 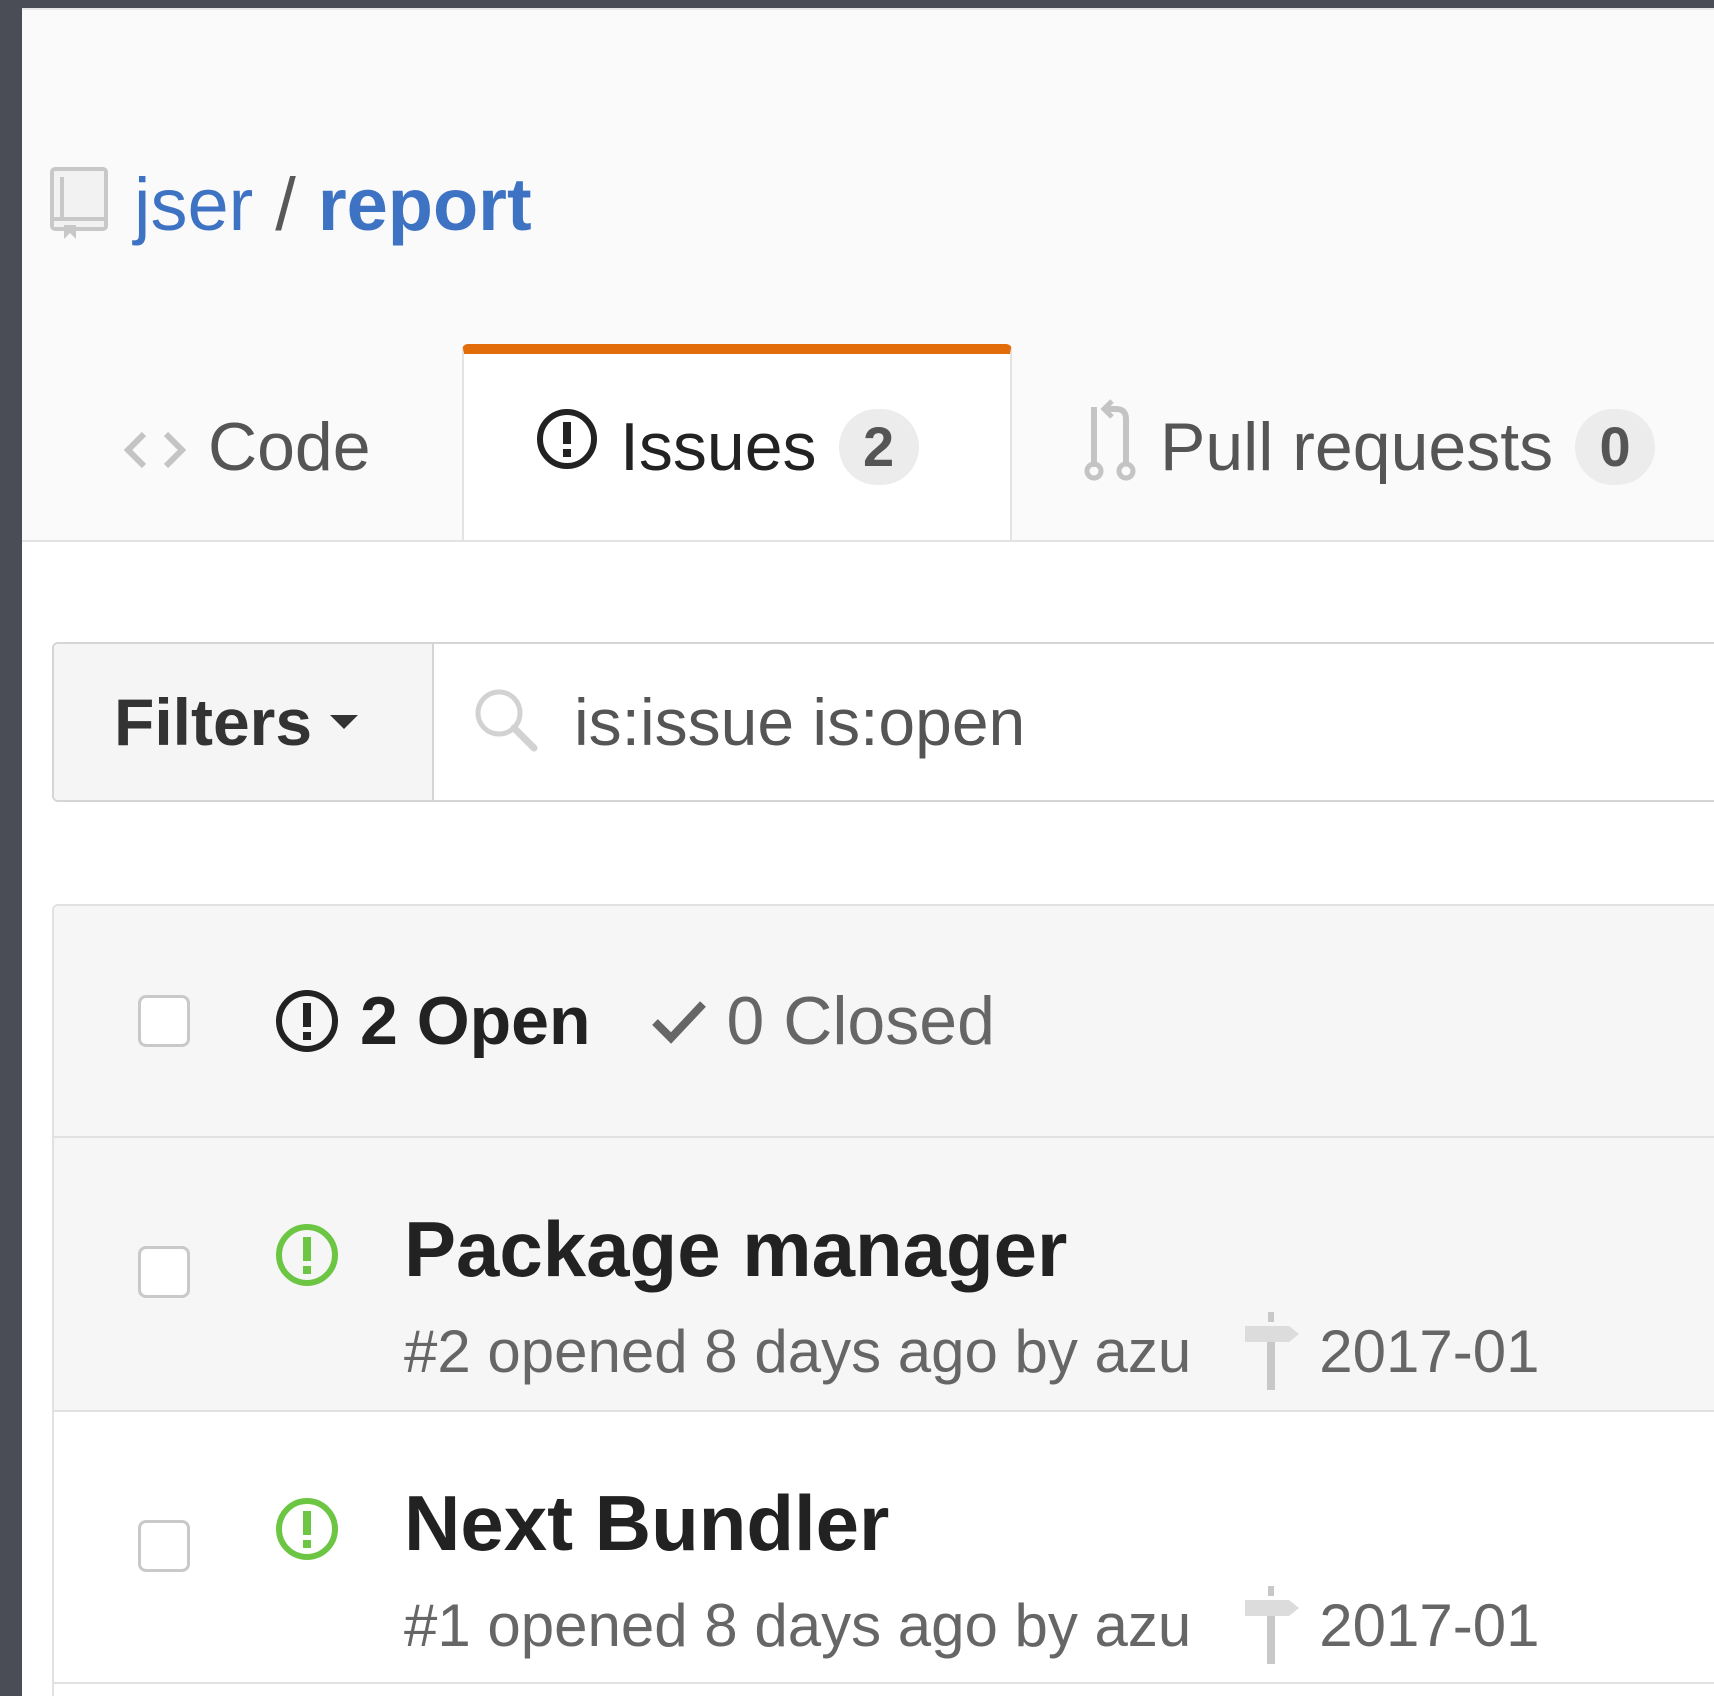 I want to click on tab-issues: Issues 2, so click(x=737, y=442).